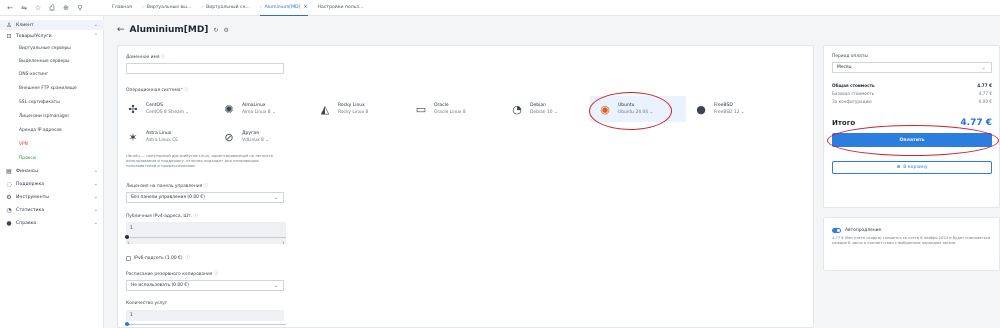 The height and width of the screenshot is (328, 1000). I want to click on os-version-select: Ubuntu 24.04 ⌄, so click(635, 112).